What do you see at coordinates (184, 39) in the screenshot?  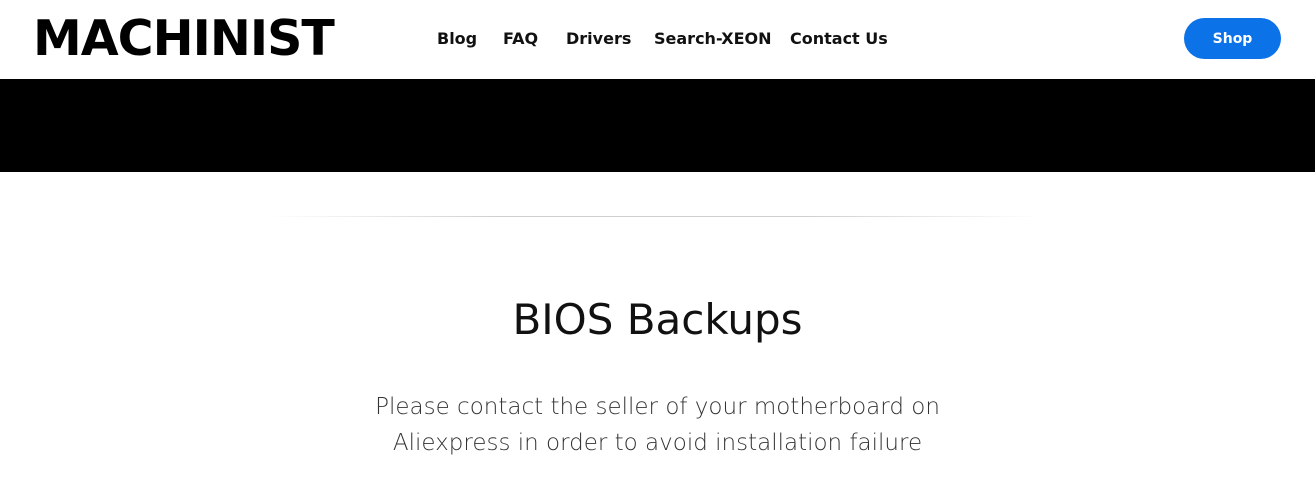 I see `site-logo: MACHINIST` at bounding box center [184, 39].